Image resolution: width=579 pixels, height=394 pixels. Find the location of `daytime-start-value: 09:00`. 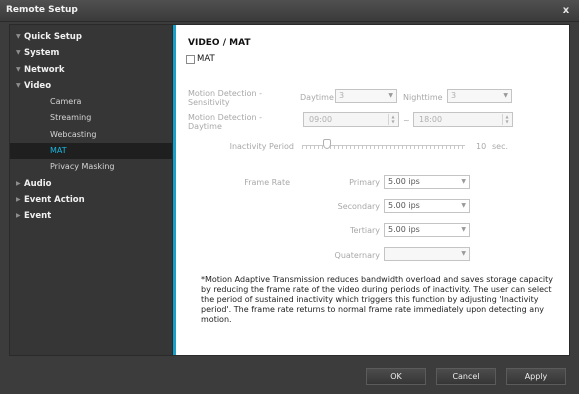

daytime-start-value: 09:00 is located at coordinates (321, 119).